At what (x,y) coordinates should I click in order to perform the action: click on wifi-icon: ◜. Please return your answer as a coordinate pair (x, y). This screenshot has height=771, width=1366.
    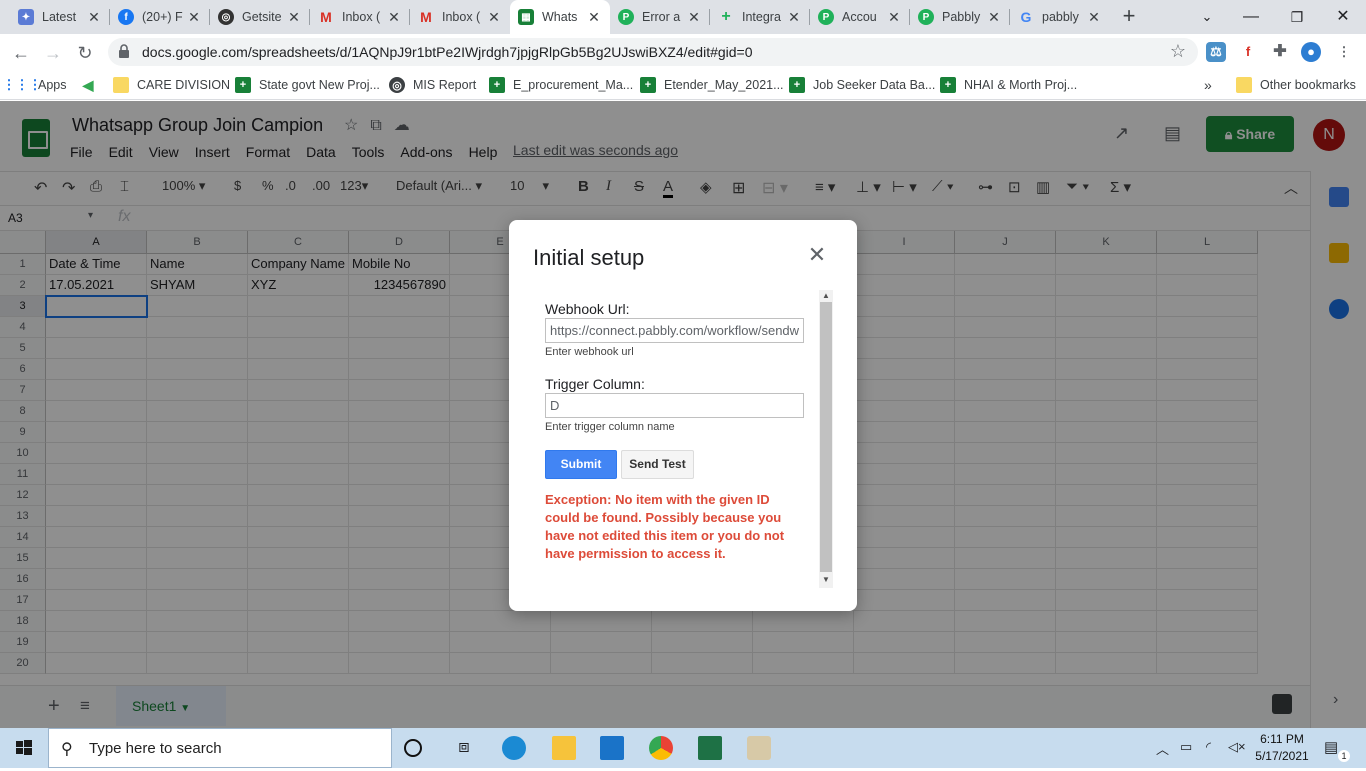
    Looking at the image, I should click on (1208, 747).